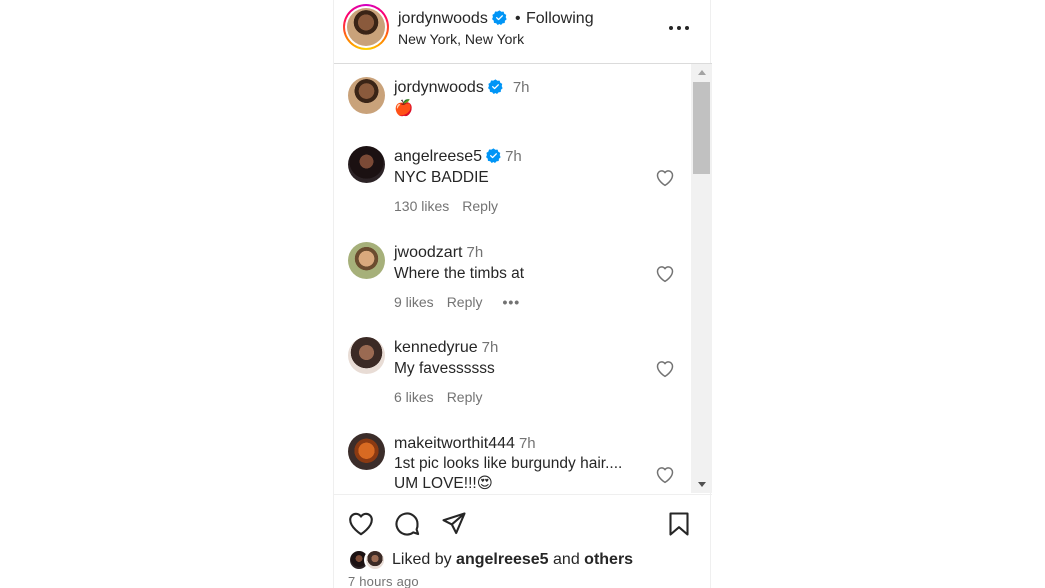  What do you see at coordinates (560, 19) in the screenshot?
I see `following-button: Following` at bounding box center [560, 19].